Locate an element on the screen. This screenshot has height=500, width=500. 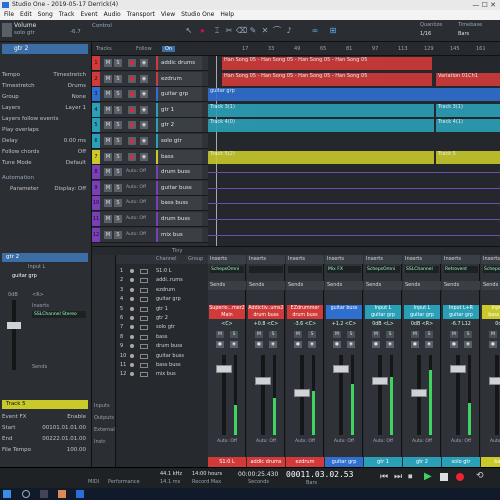
automation-mode: Auto: Off is located at coordinates (491, 441).